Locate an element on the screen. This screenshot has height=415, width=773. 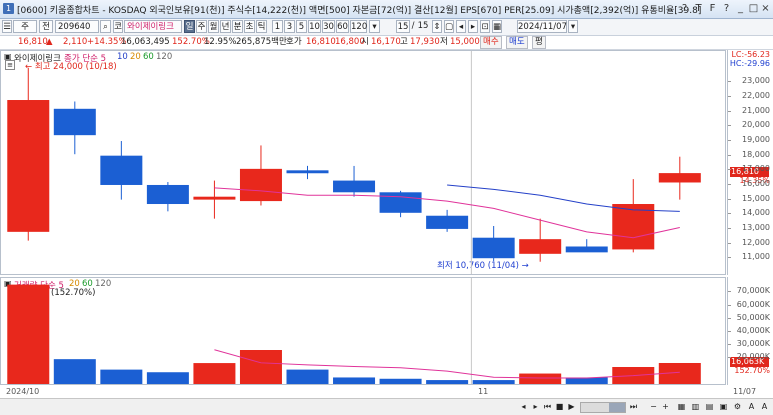
price-tick-label: 12,000 is located at coordinates (756, 242).